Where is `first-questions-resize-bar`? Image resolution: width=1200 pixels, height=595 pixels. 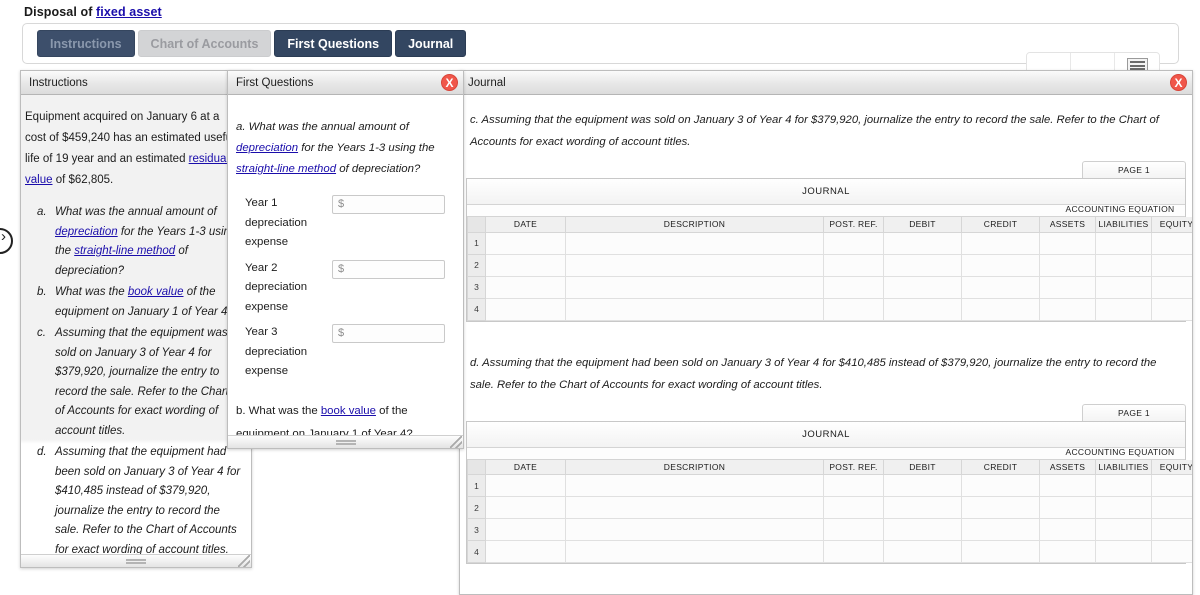
first-questions-resize-bar is located at coordinates (345, 441).